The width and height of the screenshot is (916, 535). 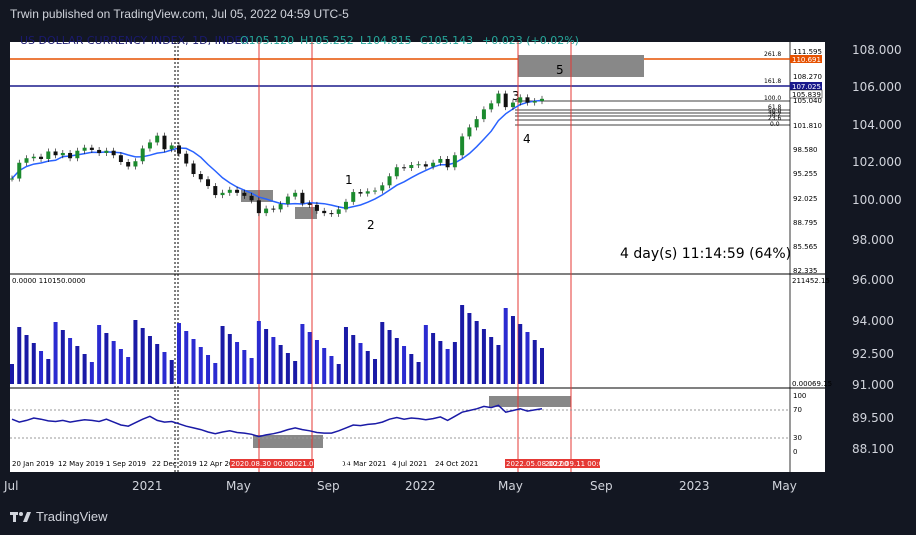 What do you see at coordinates (320, 464) in the screenshot?
I see `date-tag: 2021.01.03 00:00` at bounding box center [320, 464].